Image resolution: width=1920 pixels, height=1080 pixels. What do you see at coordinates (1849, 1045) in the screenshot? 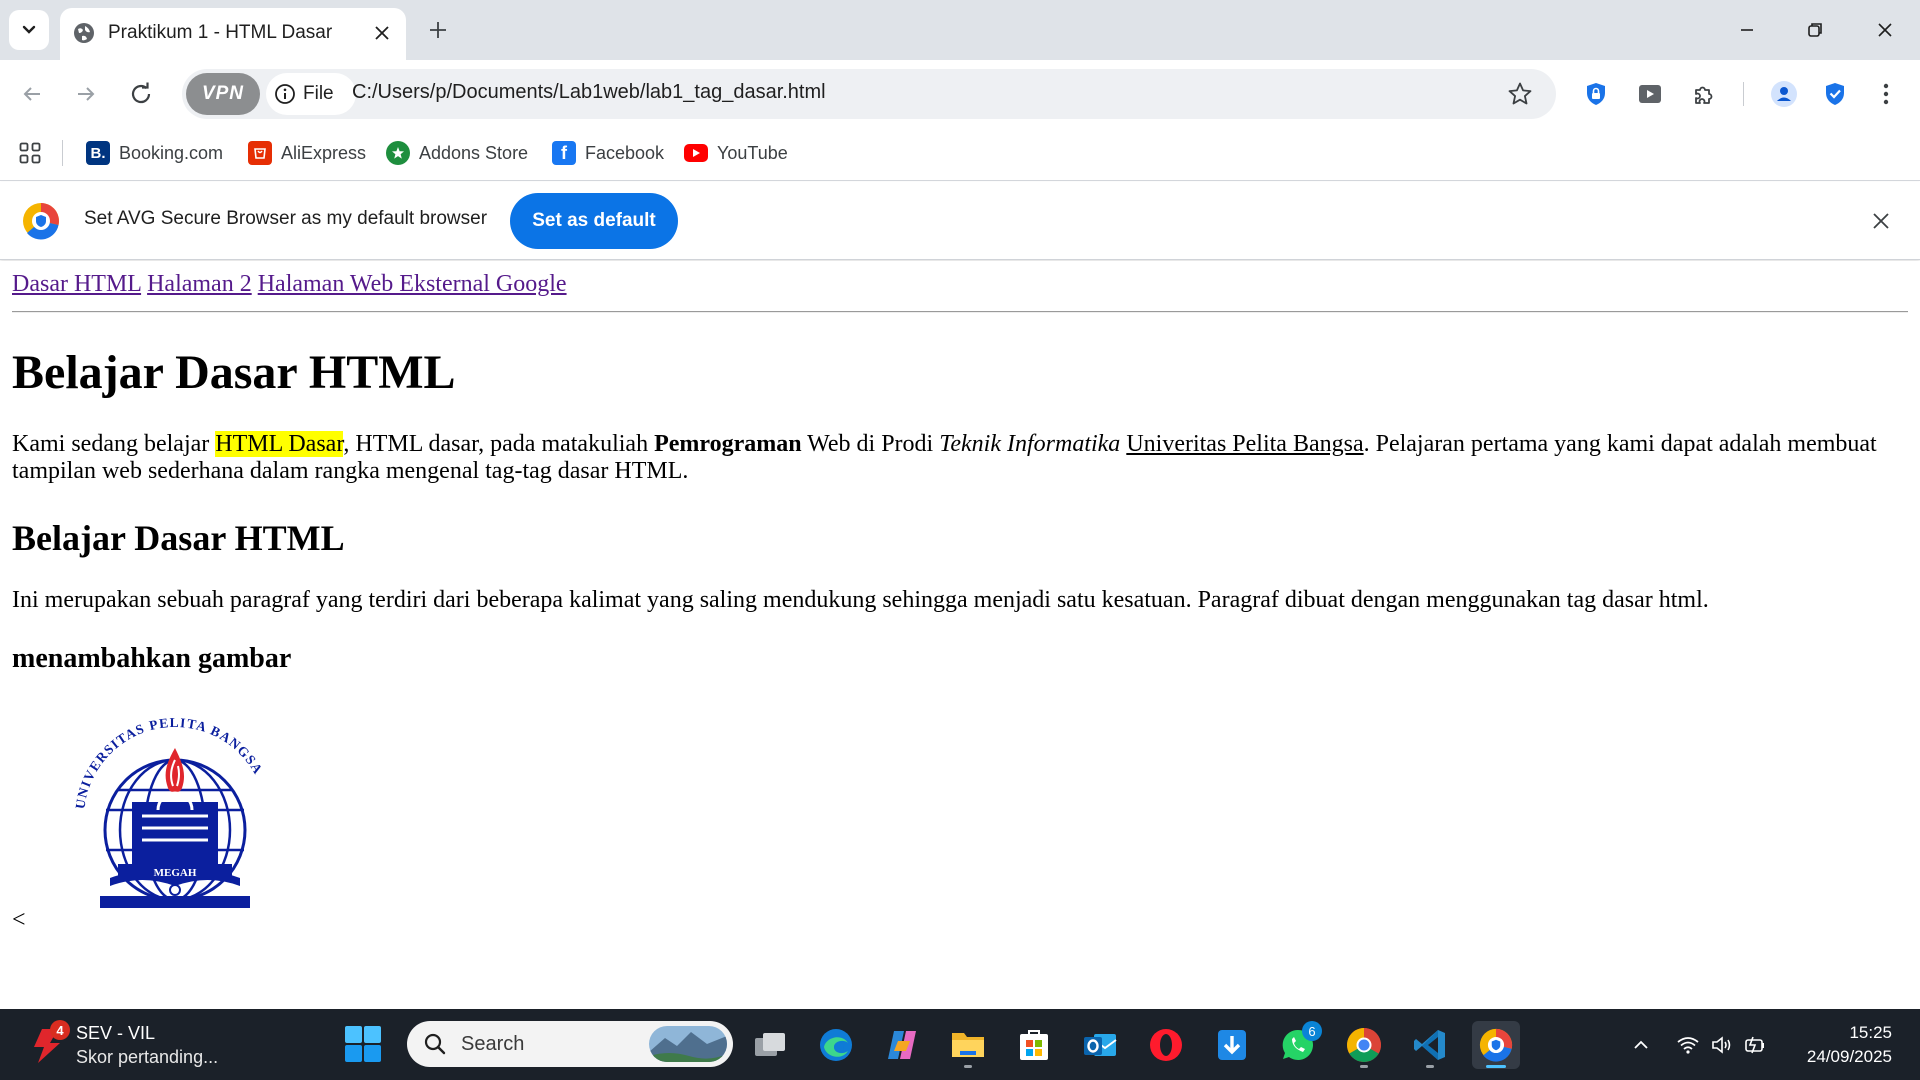
I see `system-clock: 15:25 24/09/2025` at bounding box center [1849, 1045].